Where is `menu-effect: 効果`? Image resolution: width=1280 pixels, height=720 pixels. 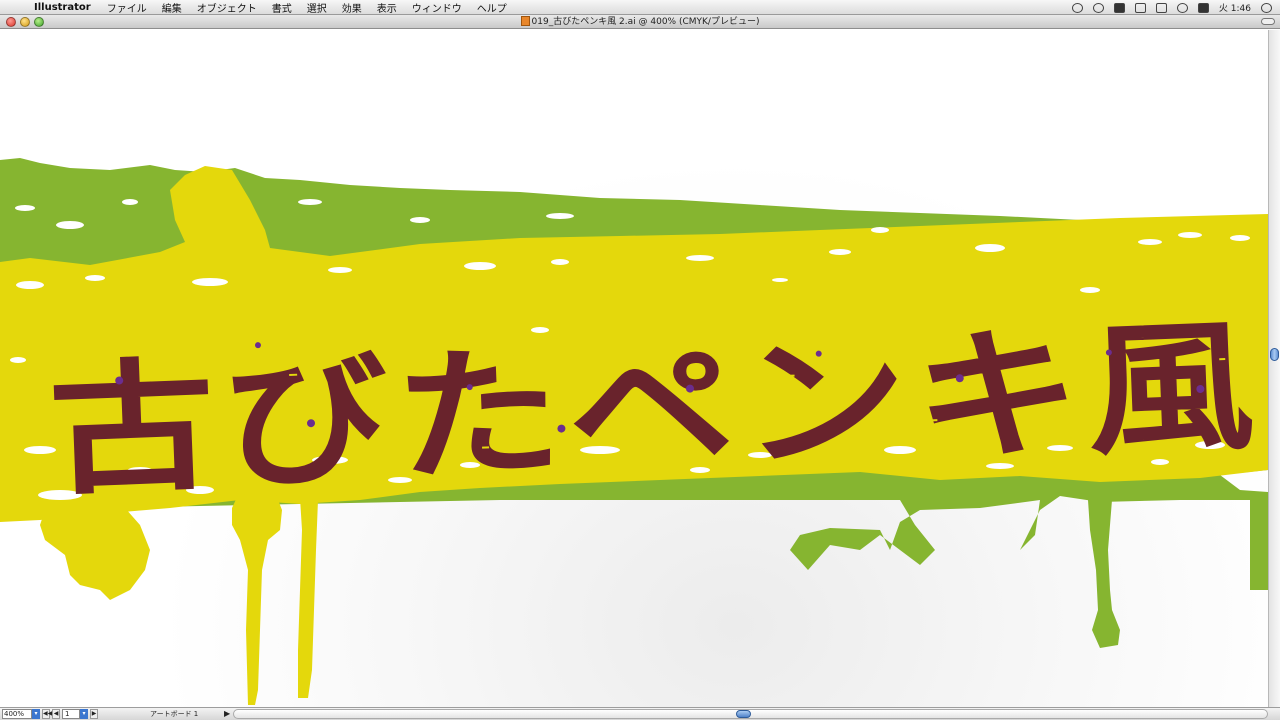
menu-effect: 効果 is located at coordinates (352, 7).